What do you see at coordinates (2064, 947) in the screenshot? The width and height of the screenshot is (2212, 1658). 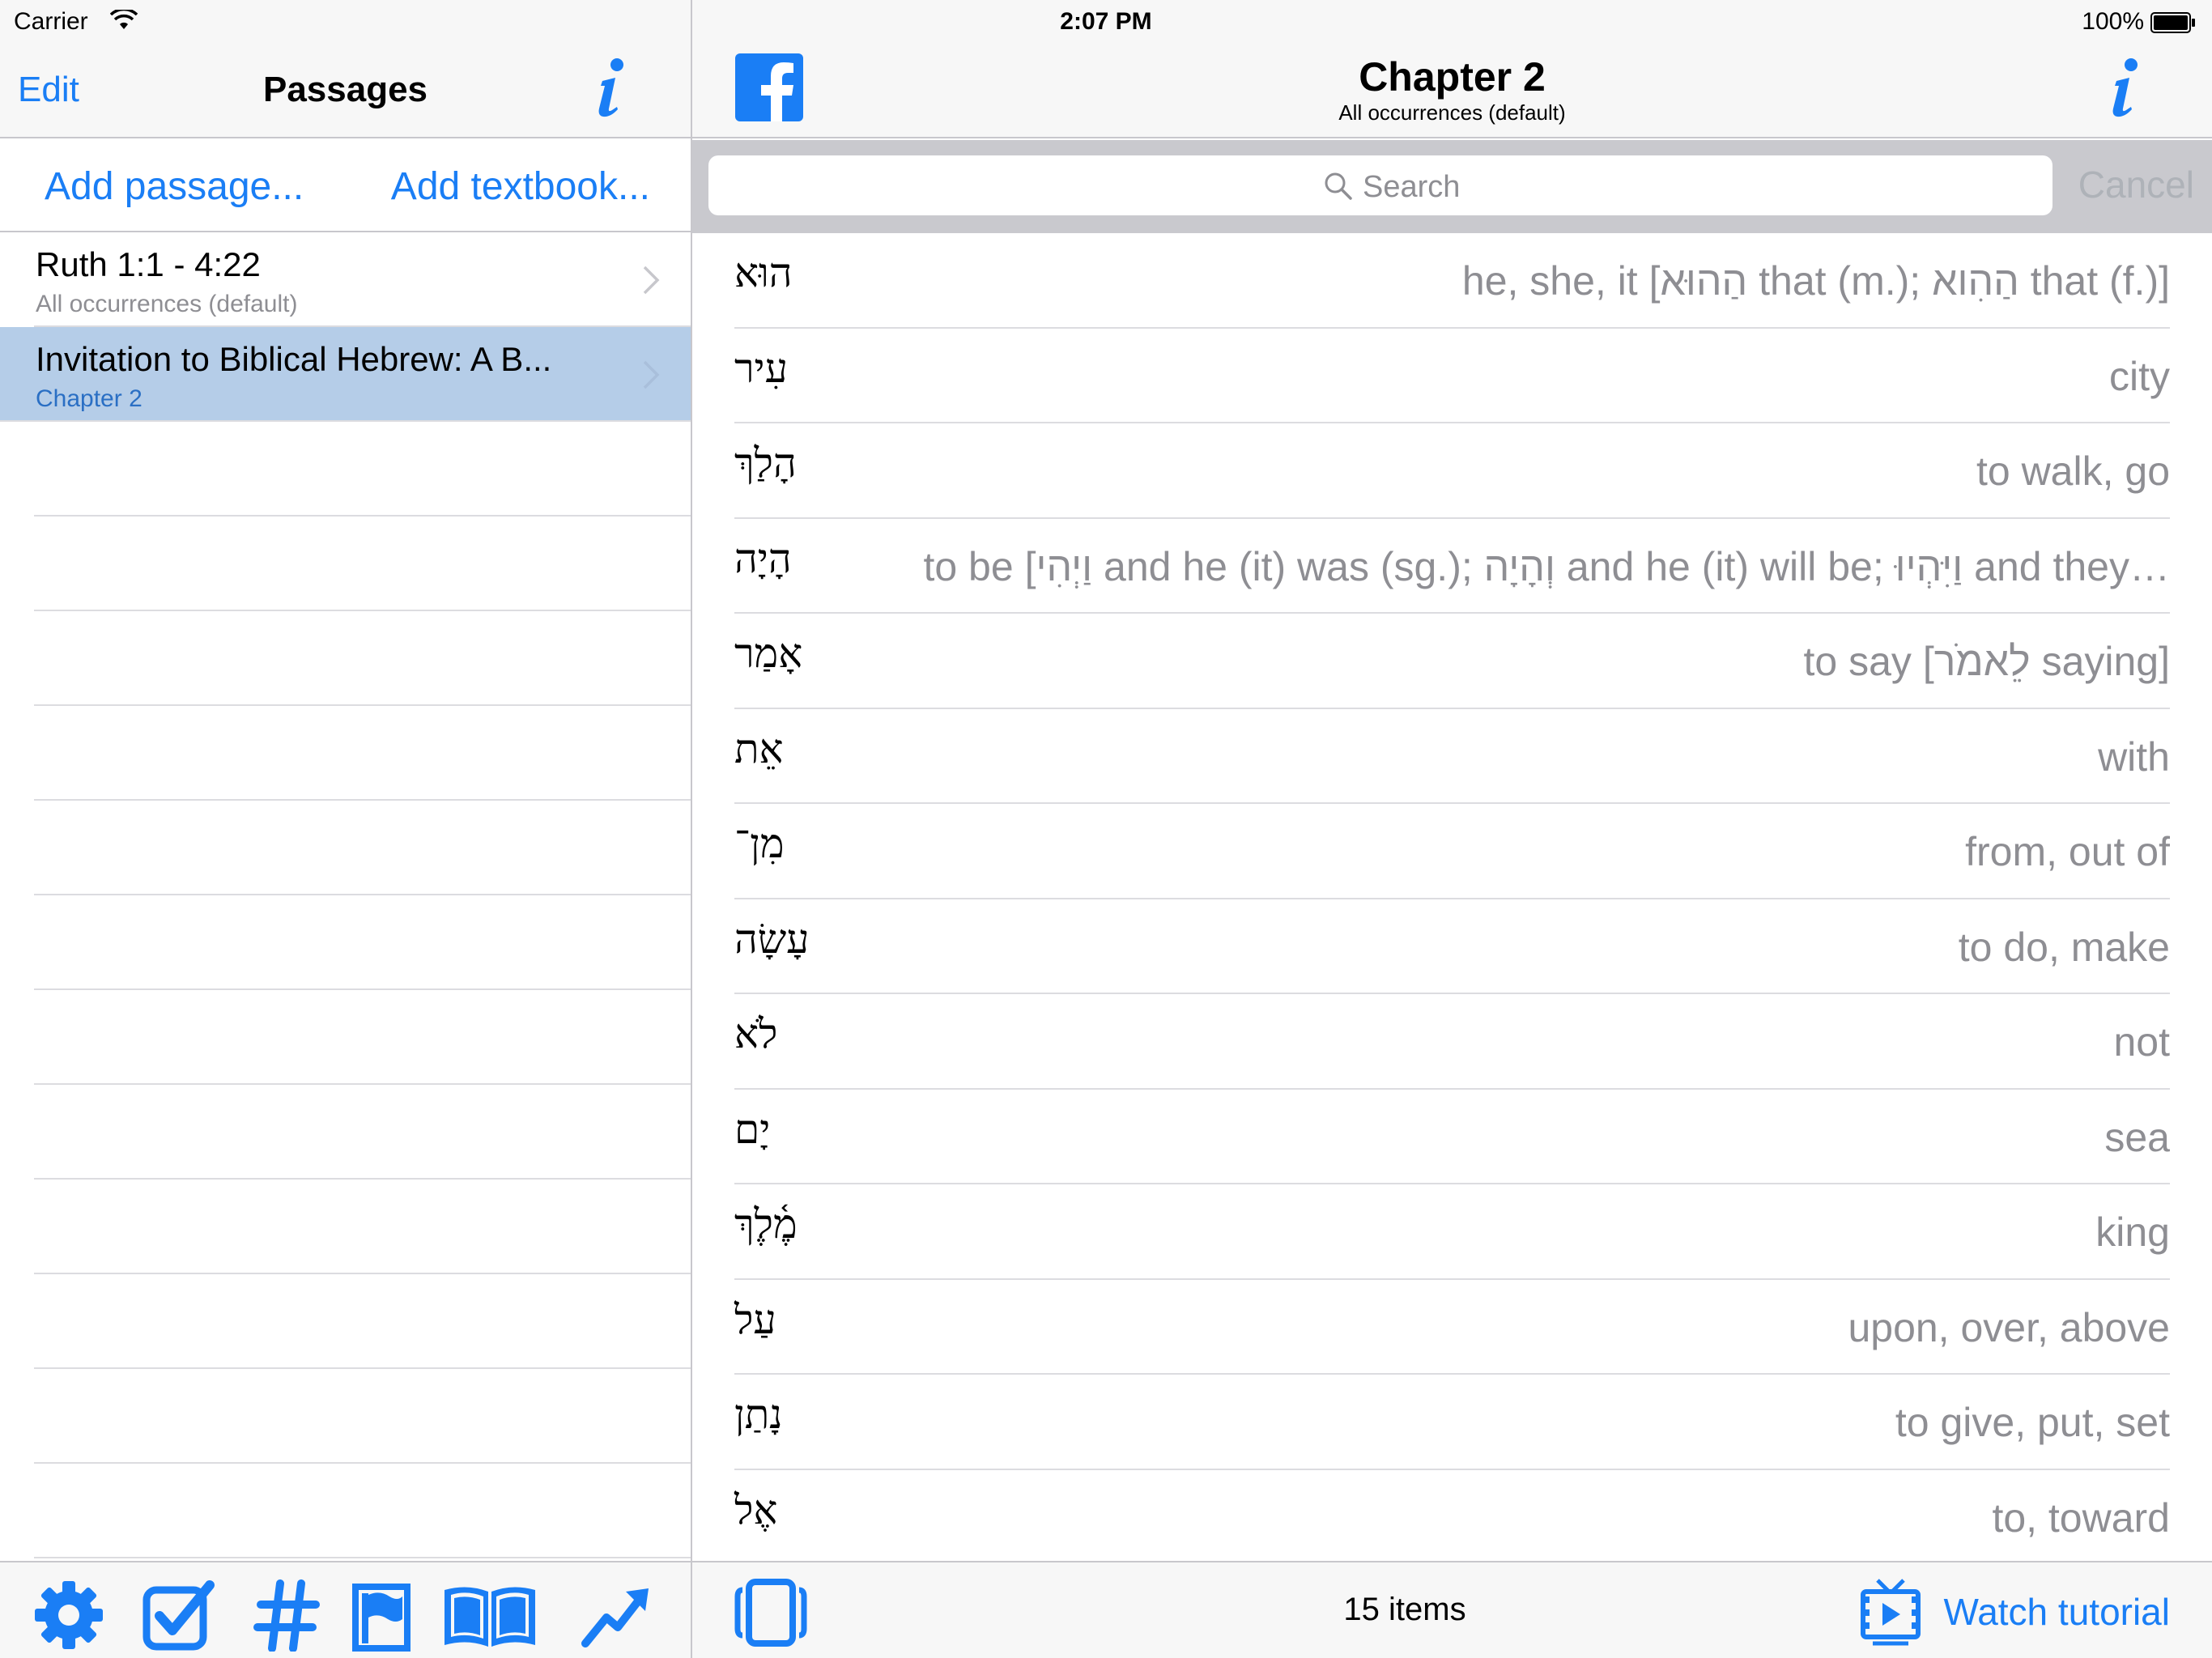 I see `word-gloss: to do, make` at bounding box center [2064, 947].